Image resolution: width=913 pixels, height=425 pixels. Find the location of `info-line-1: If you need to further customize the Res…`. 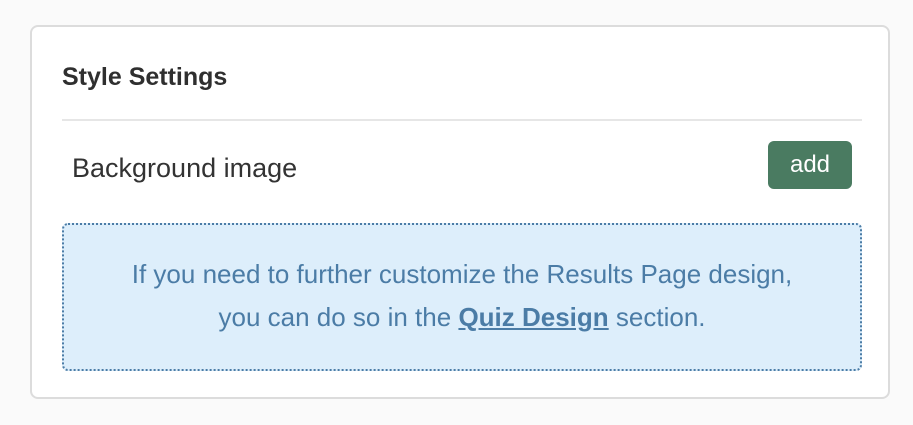

info-line-1: If you need to further customize the Res… is located at coordinates (462, 274).